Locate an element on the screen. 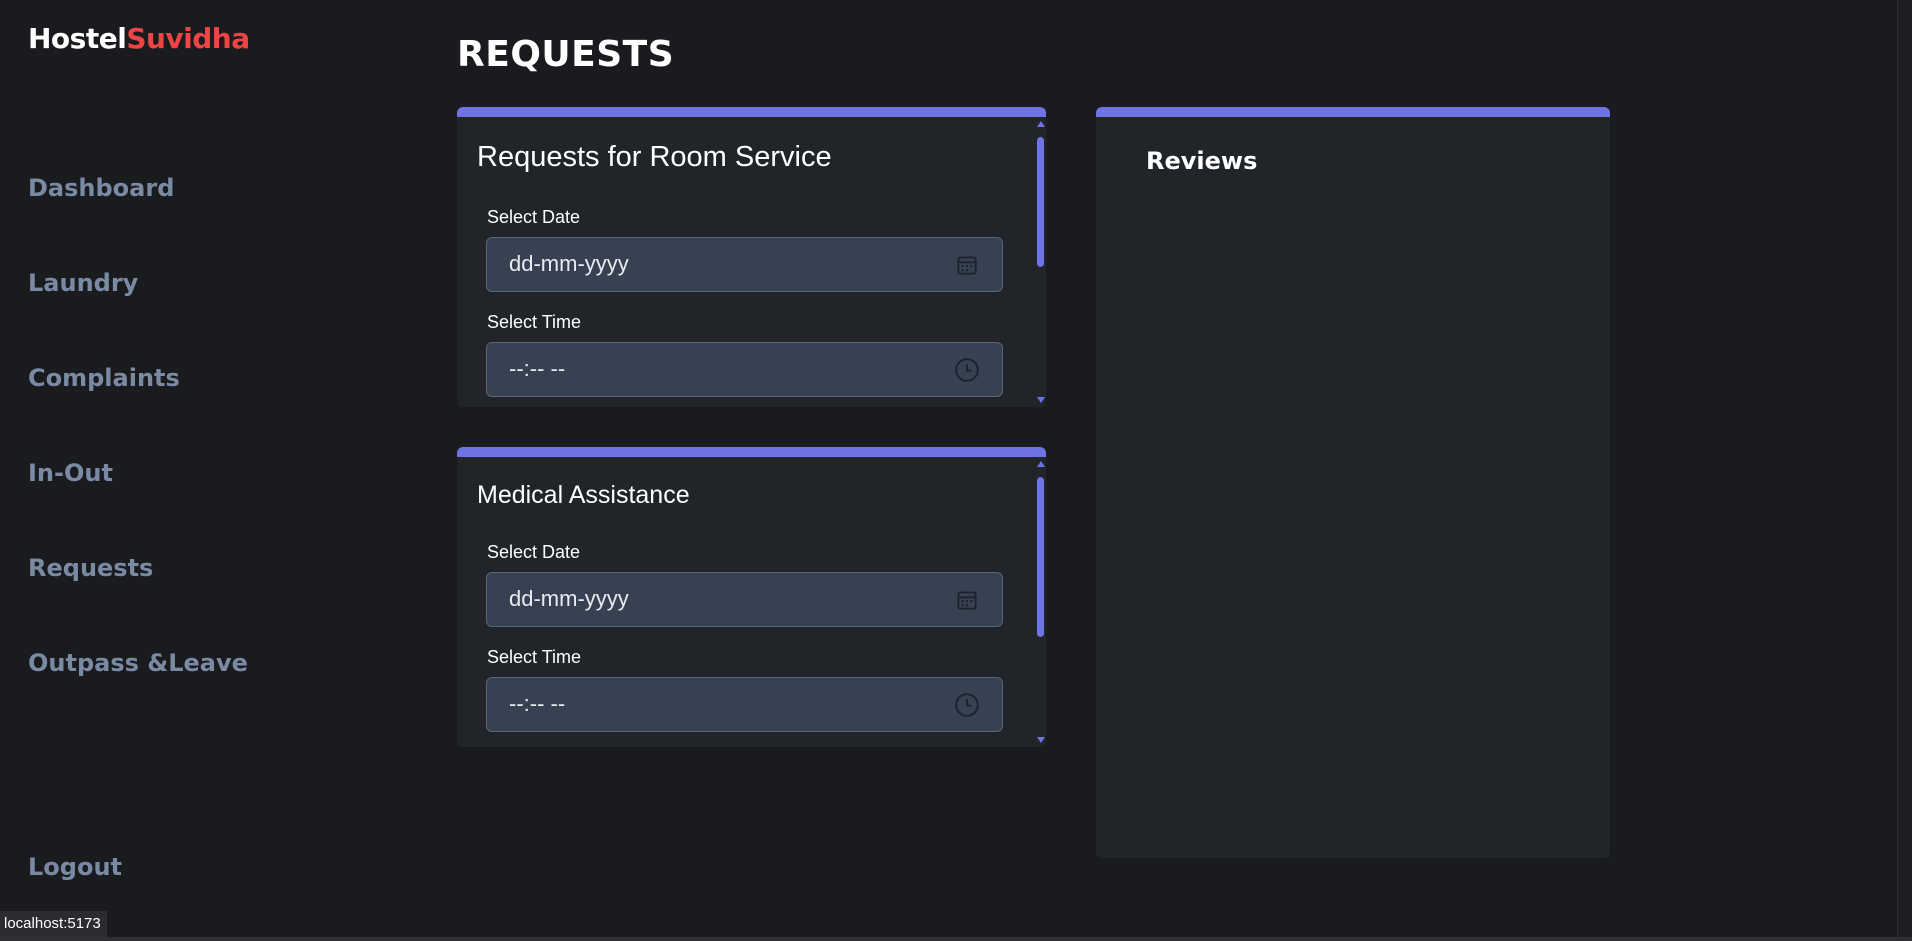 The width and height of the screenshot is (1912, 941). medical-time-label: Select Time is located at coordinates (534, 657).